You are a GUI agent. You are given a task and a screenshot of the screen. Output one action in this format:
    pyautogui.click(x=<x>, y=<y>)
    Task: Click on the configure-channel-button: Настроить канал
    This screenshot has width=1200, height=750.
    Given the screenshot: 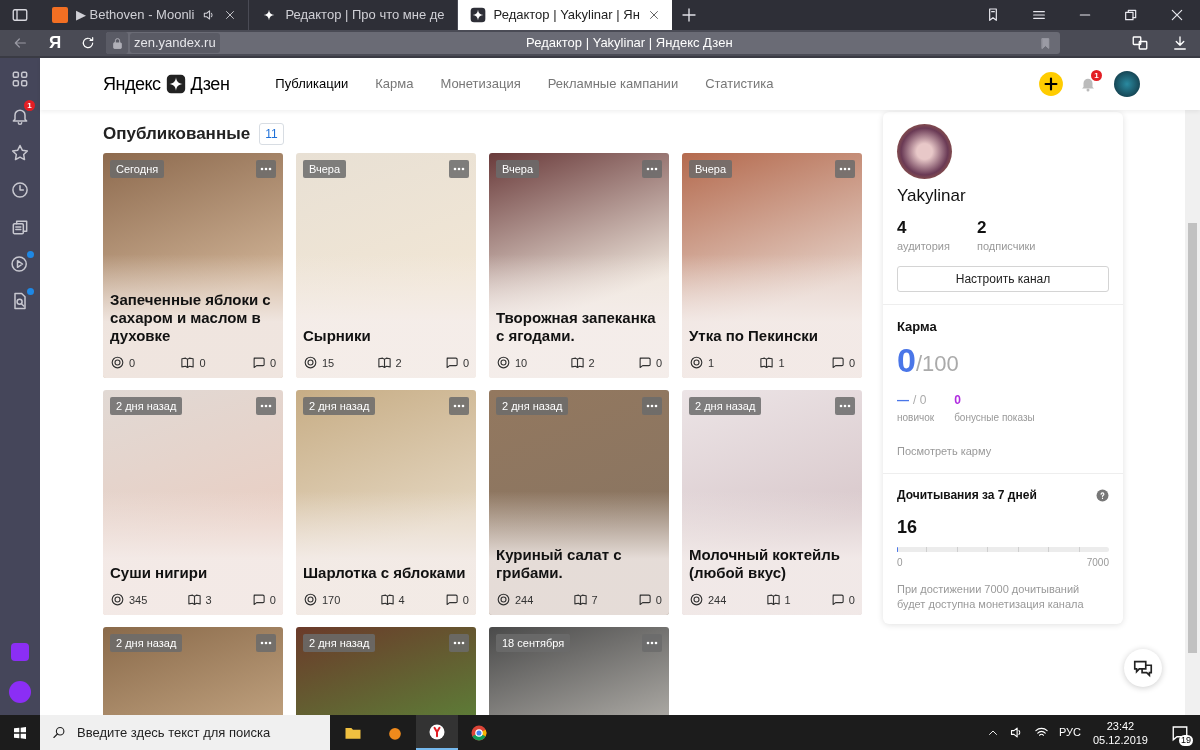 What is the action you would take?
    pyautogui.click(x=1003, y=279)
    